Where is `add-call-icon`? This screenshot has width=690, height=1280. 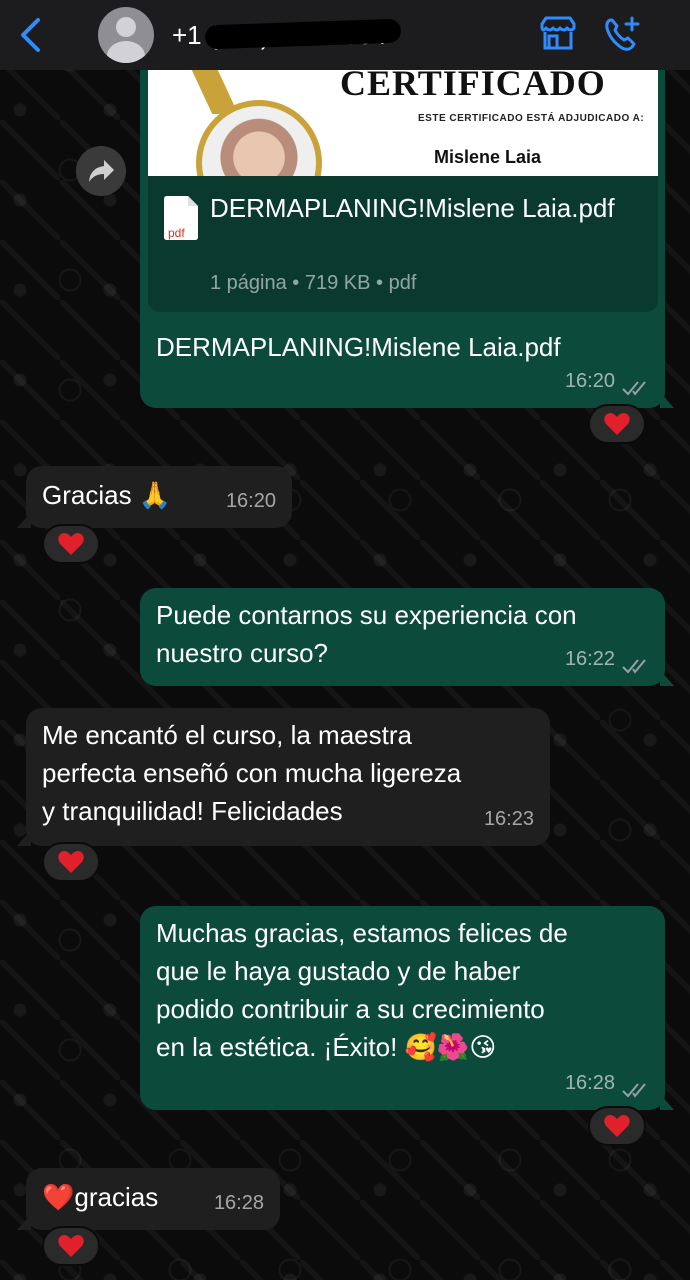 add-call-icon is located at coordinates (622, 33).